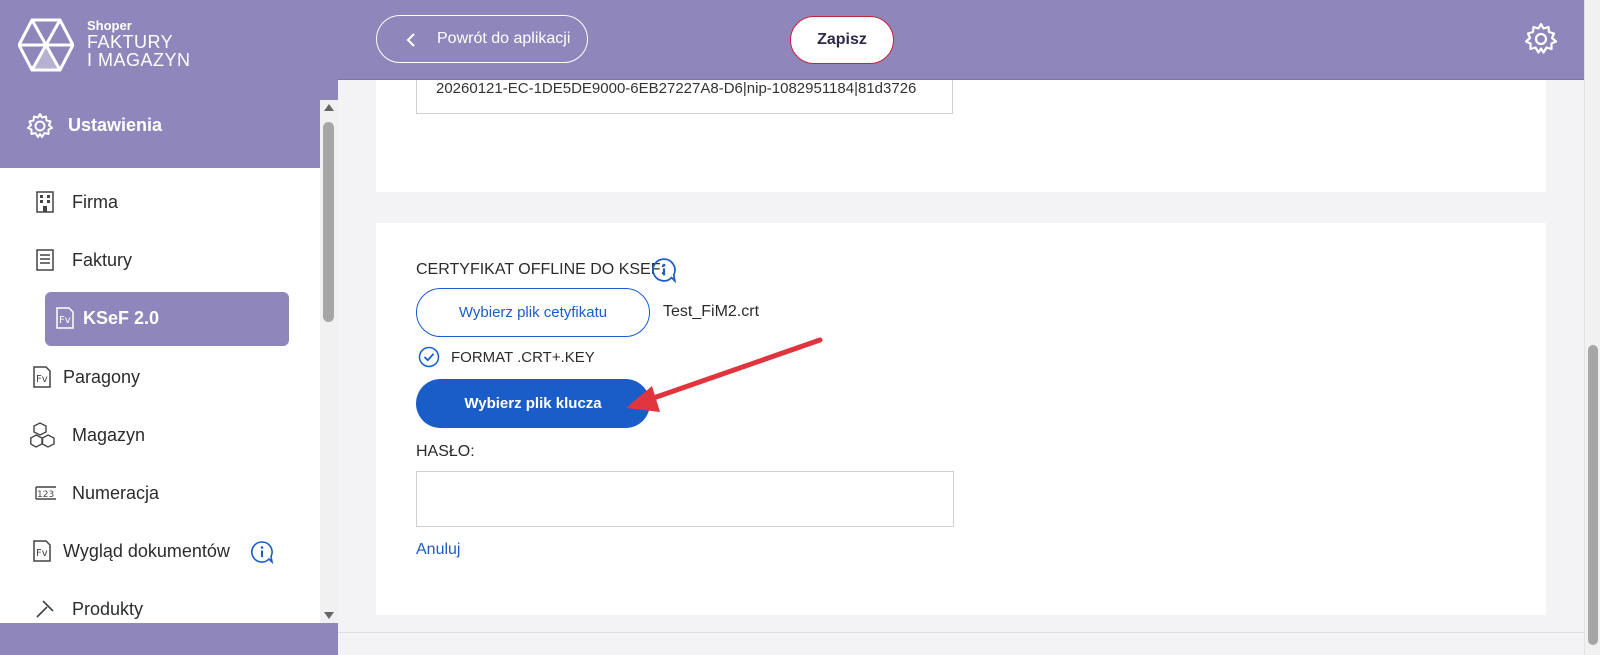 The width and height of the screenshot is (1600, 655). What do you see at coordinates (130, 42) in the screenshot?
I see `brand-line-1: FAKTURY` at bounding box center [130, 42].